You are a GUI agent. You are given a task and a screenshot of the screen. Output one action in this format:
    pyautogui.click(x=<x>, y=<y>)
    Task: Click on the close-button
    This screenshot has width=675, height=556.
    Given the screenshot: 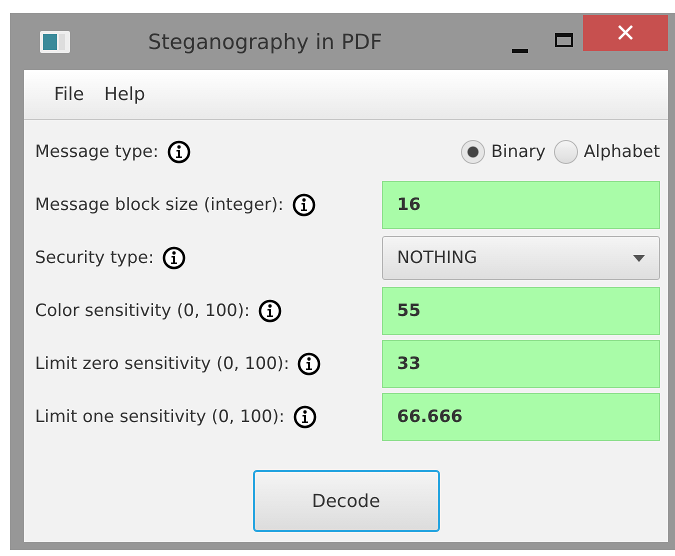 What is the action you would take?
    pyautogui.click(x=625, y=33)
    